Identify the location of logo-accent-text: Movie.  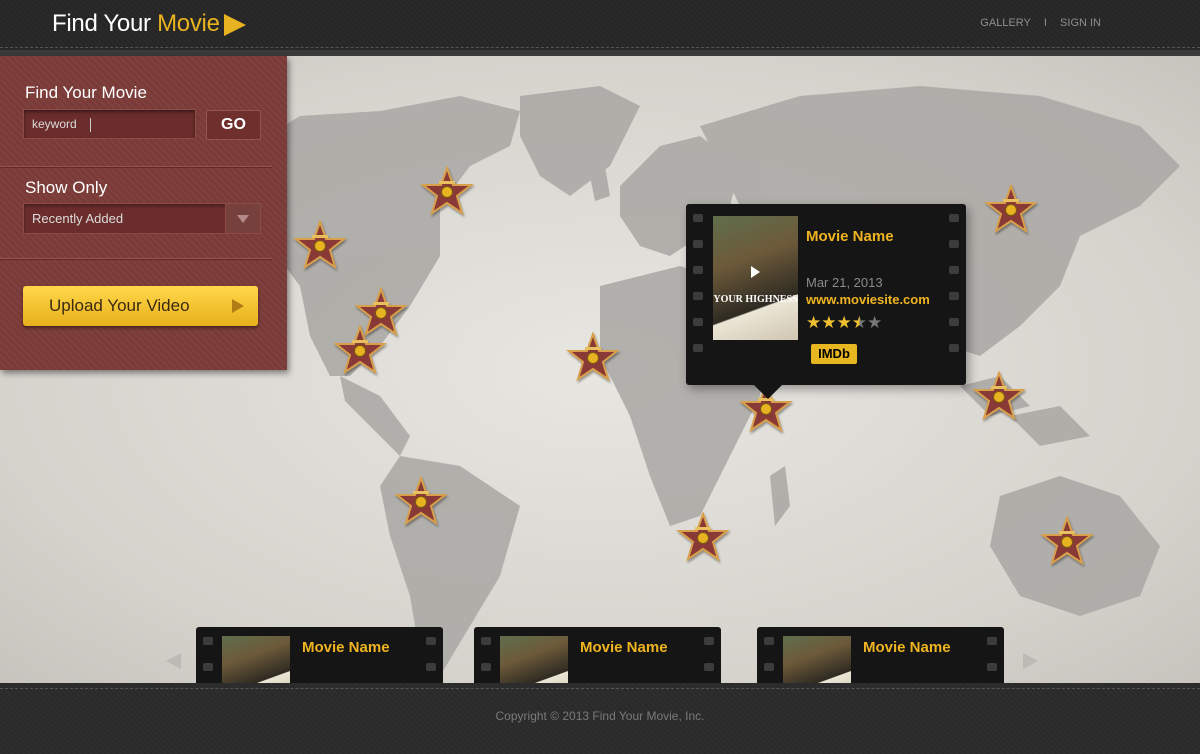
(188, 23).